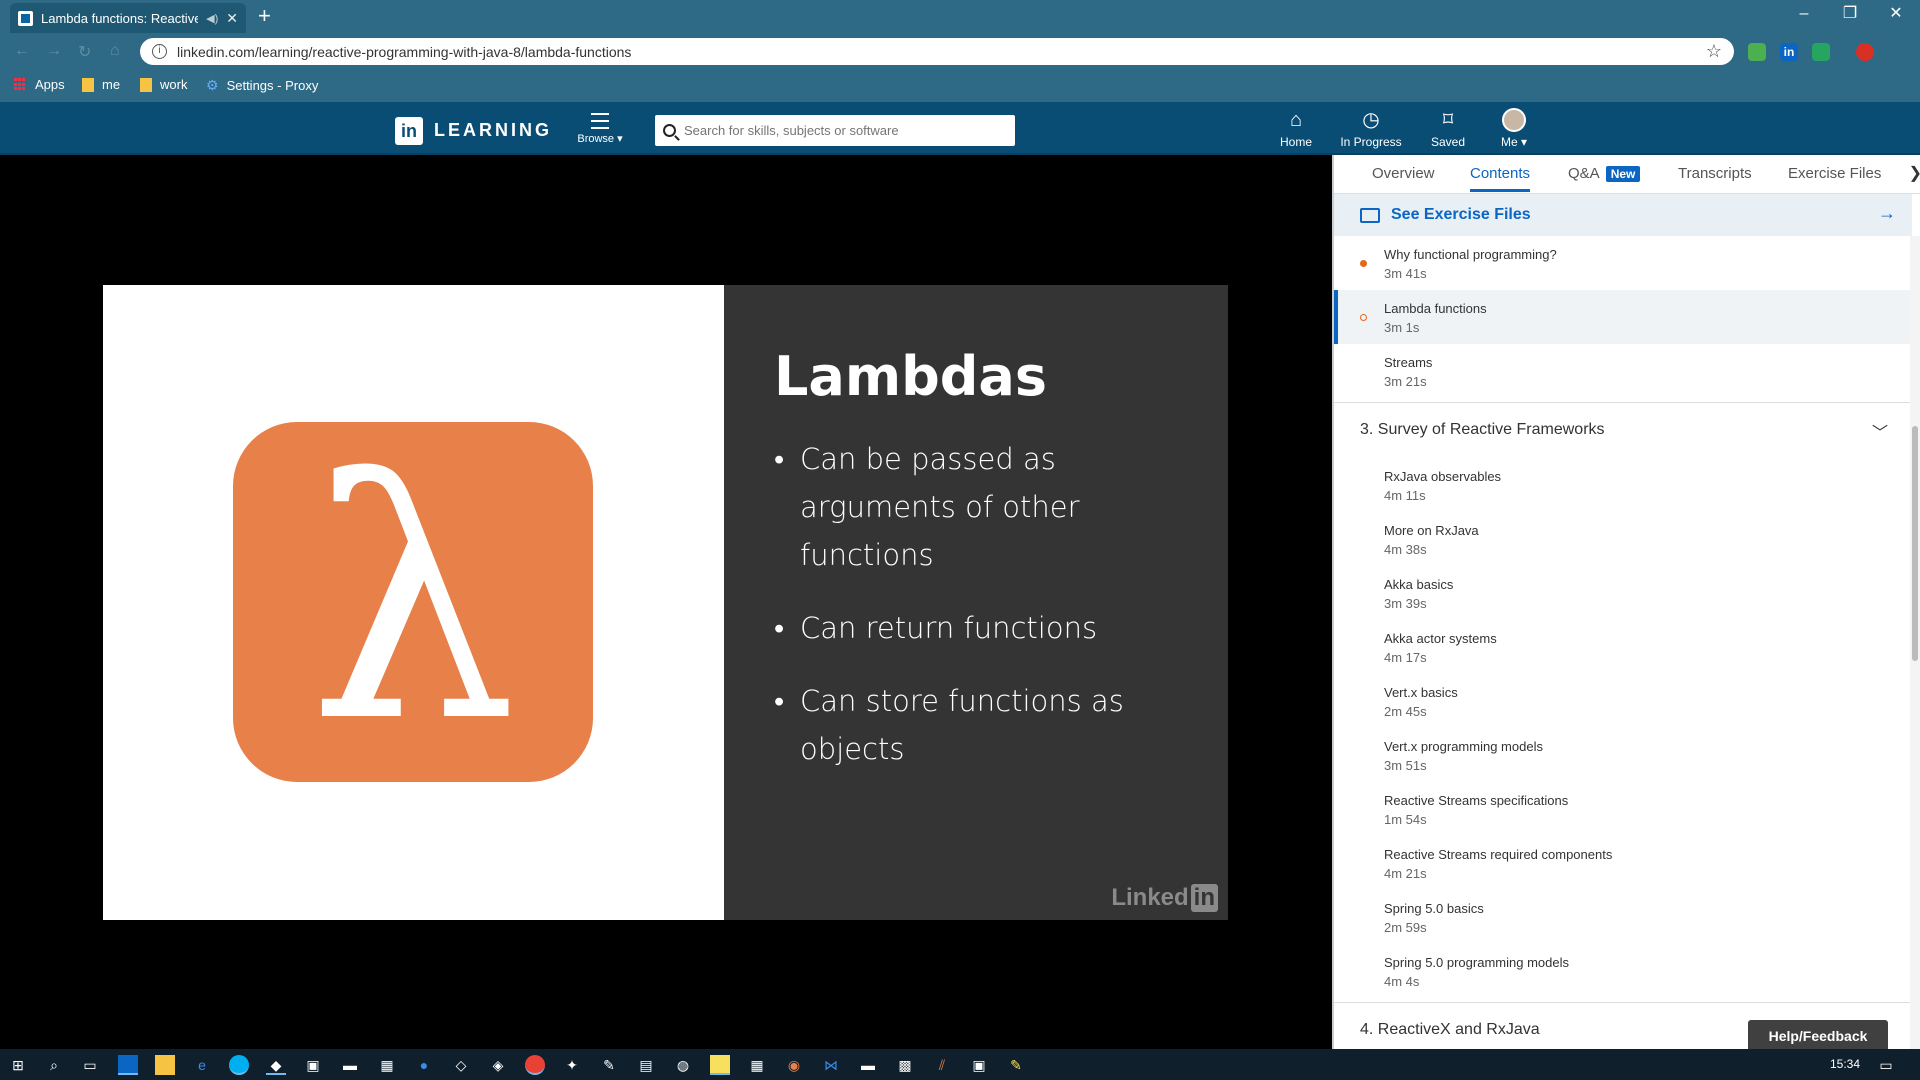 The width and height of the screenshot is (1920, 1080). Describe the element at coordinates (25, 18) in the screenshot. I see `linkedin-favicon-icon` at that location.